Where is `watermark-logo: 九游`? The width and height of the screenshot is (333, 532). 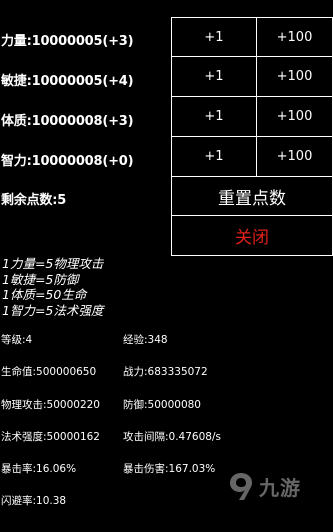 watermark-logo: 九游 is located at coordinates (277, 486).